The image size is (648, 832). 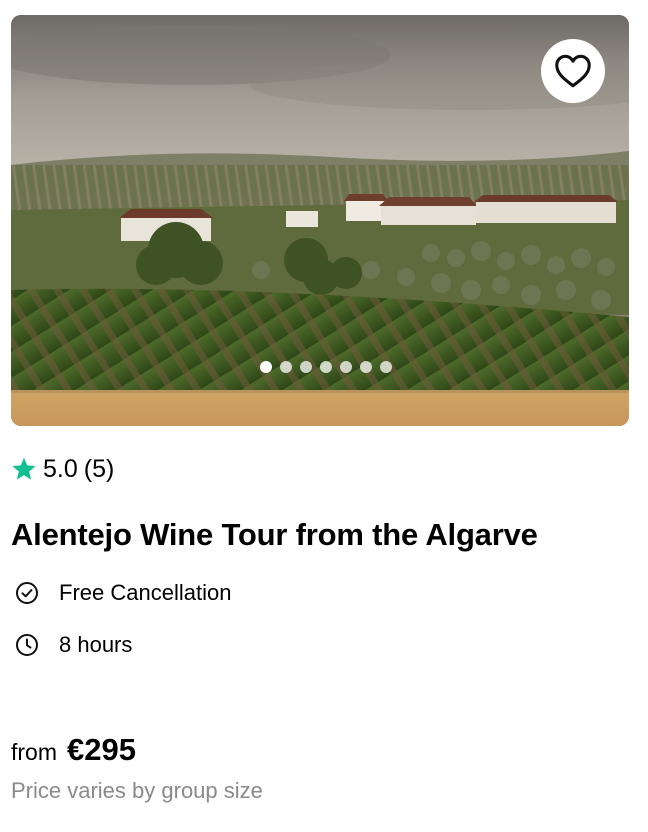 What do you see at coordinates (27, 645) in the screenshot?
I see `clock-icon` at bounding box center [27, 645].